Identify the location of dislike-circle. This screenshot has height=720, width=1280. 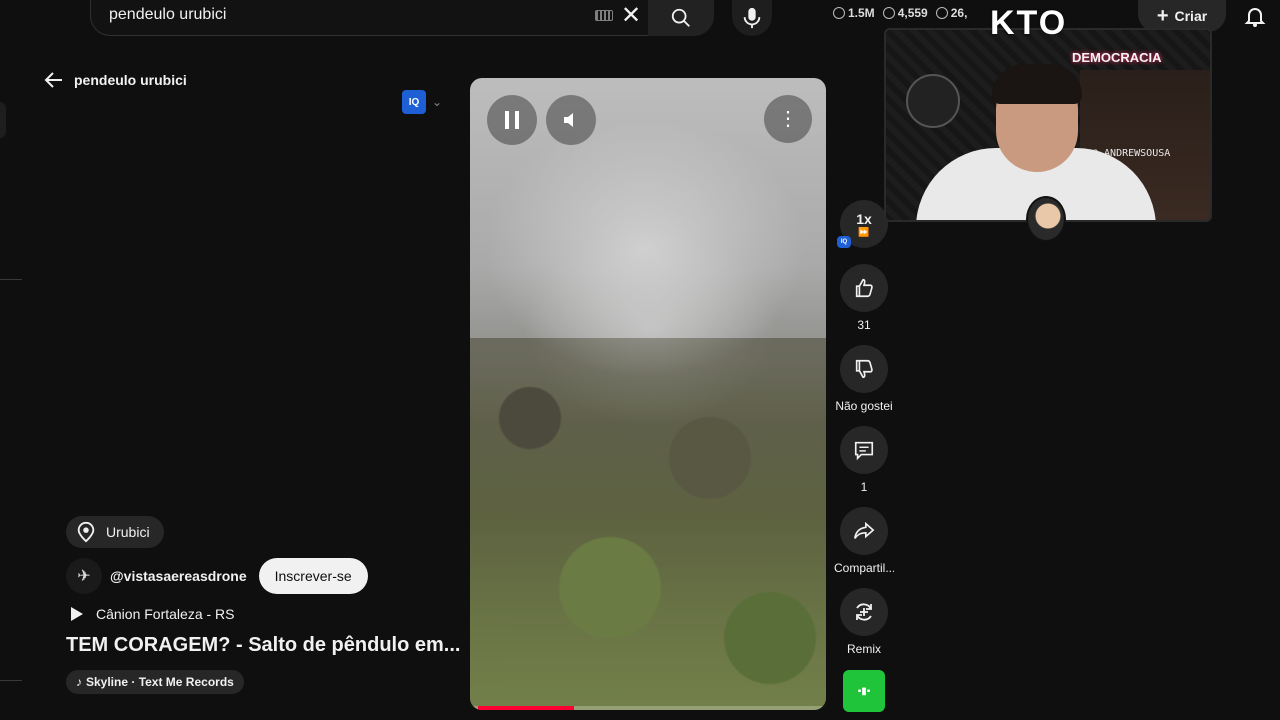
(864, 369).